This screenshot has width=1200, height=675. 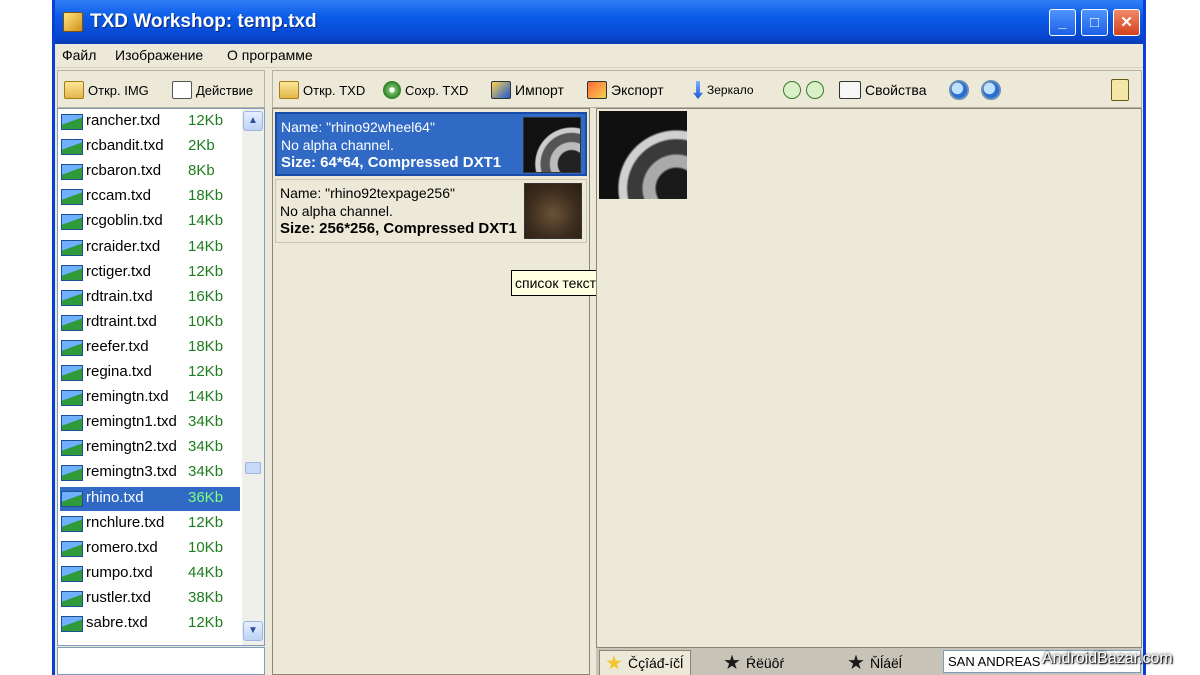 I want to click on tab-image: Čçîáđ-íčĺ, so click(x=645, y=662).